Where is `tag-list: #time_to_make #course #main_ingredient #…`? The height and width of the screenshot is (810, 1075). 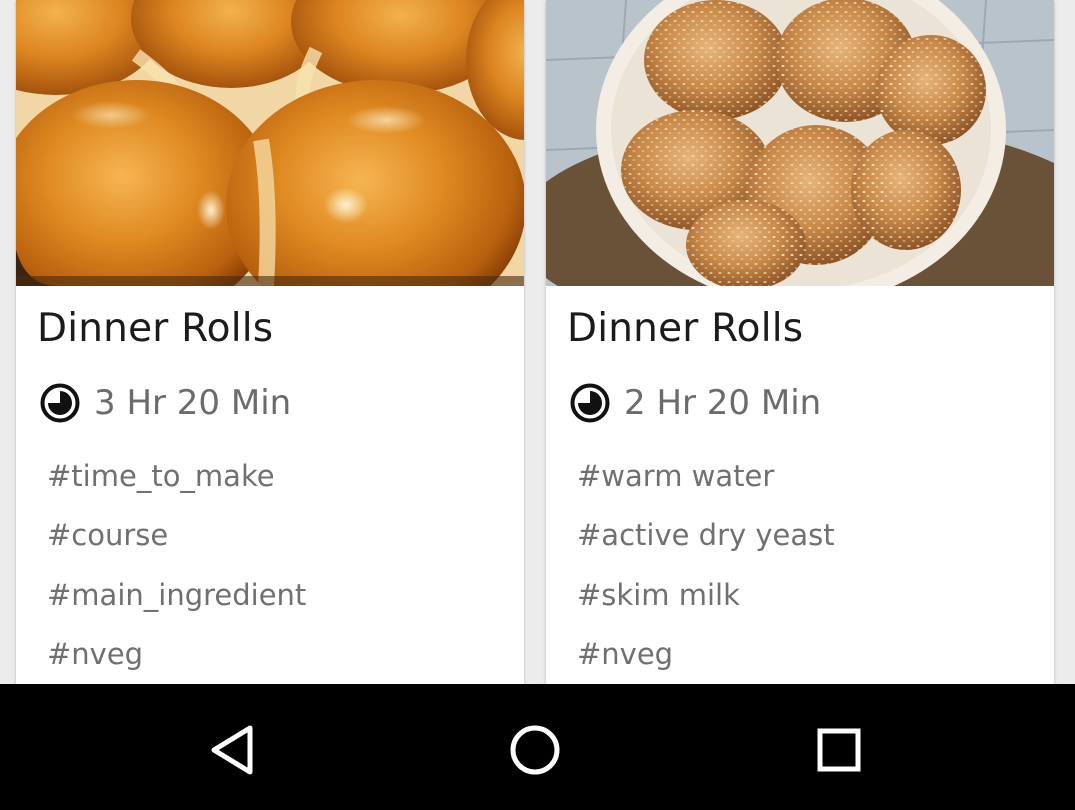 tag-list: #time_to_make #course #main_ingredient #… is located at coordinates (176, 570).